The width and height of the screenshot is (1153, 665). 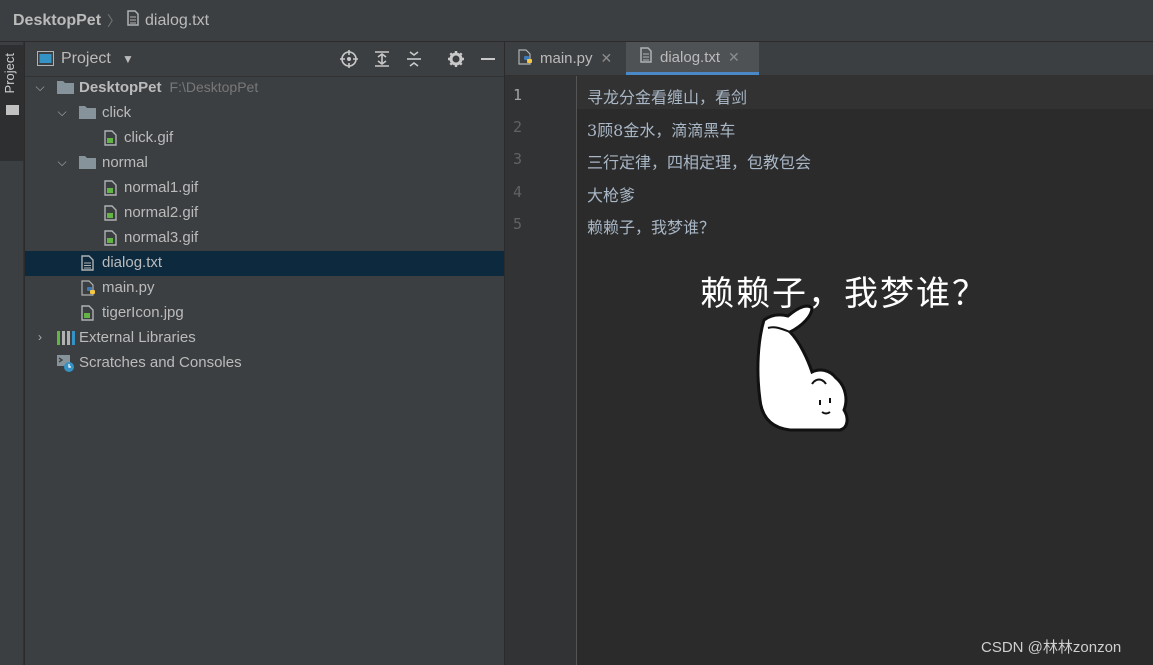 I want to click on tree-item-label: DesktopPet, so click(x=120, y=87).